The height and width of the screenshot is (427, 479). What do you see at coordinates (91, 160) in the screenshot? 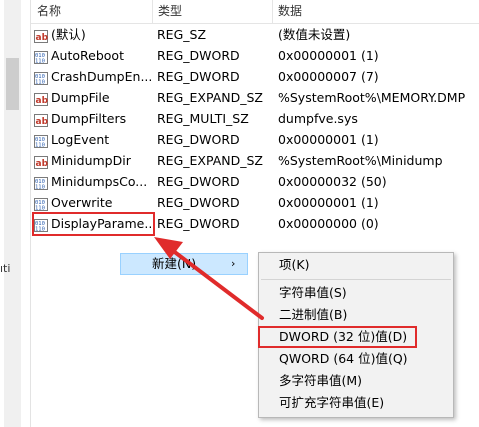
I see `value-name: MinidumpDir` at bounding box center [91, 160].